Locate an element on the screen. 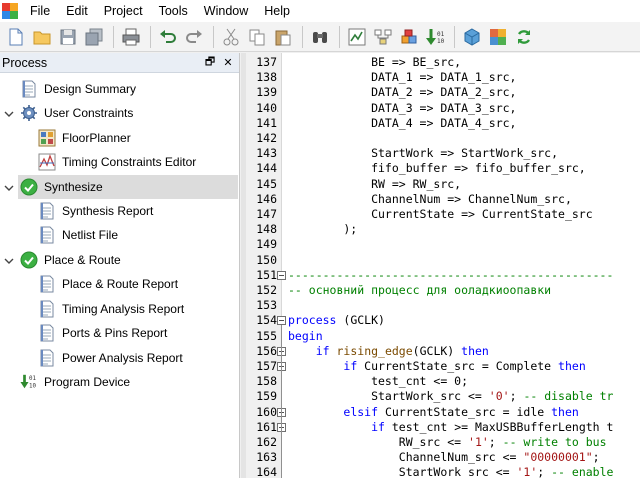  line-number: 141 is located at coordinates (266, 122).